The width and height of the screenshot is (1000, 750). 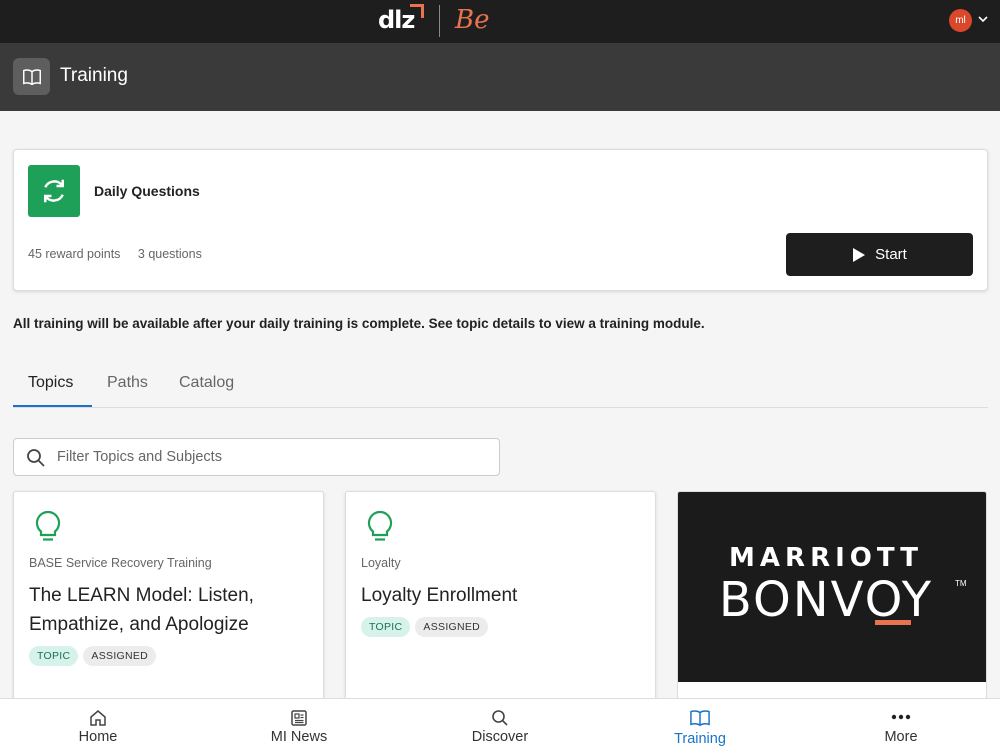 I want to click on trademark-symbol: TM, so click(x=961, y=583).